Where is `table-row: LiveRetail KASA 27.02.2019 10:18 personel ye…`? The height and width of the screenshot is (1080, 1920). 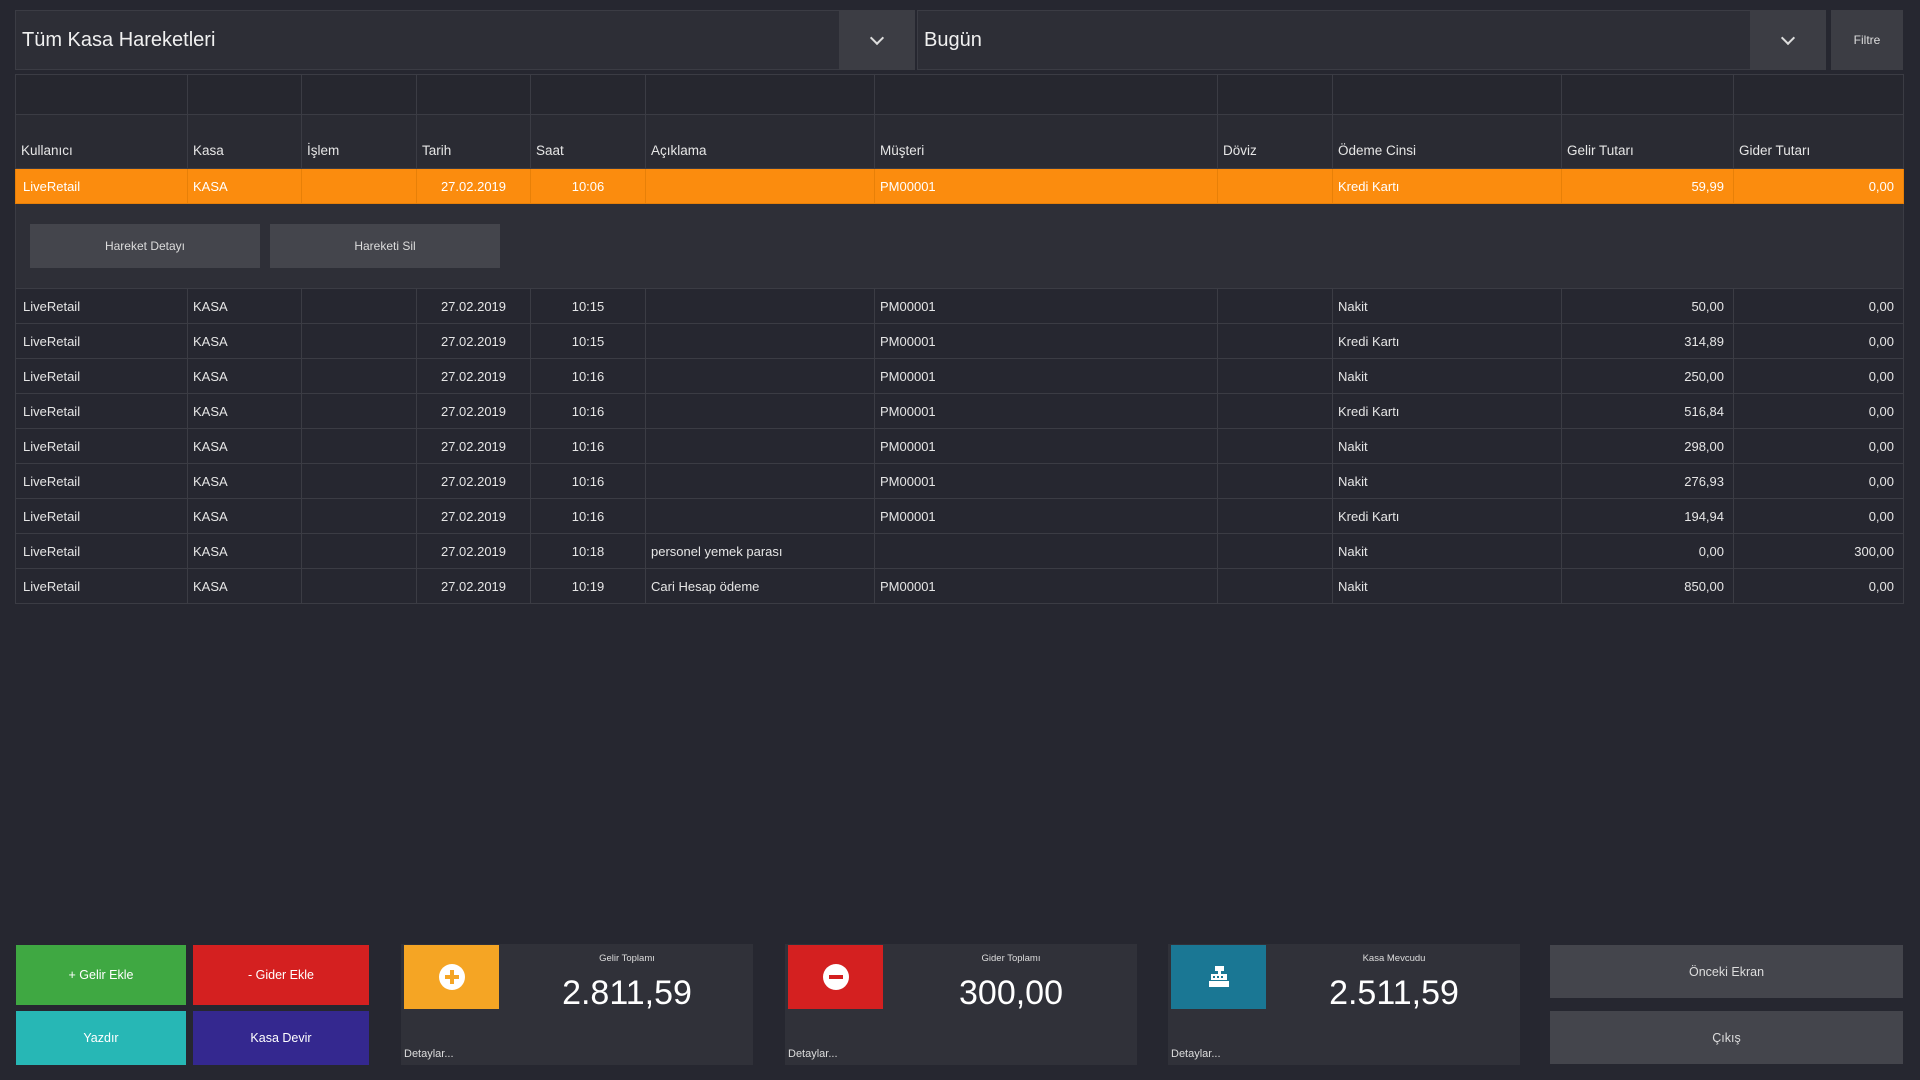 table-row: LiveRetail KASA 27.02.2019 10:18 personel ye… is located at coordinates (959, 551).